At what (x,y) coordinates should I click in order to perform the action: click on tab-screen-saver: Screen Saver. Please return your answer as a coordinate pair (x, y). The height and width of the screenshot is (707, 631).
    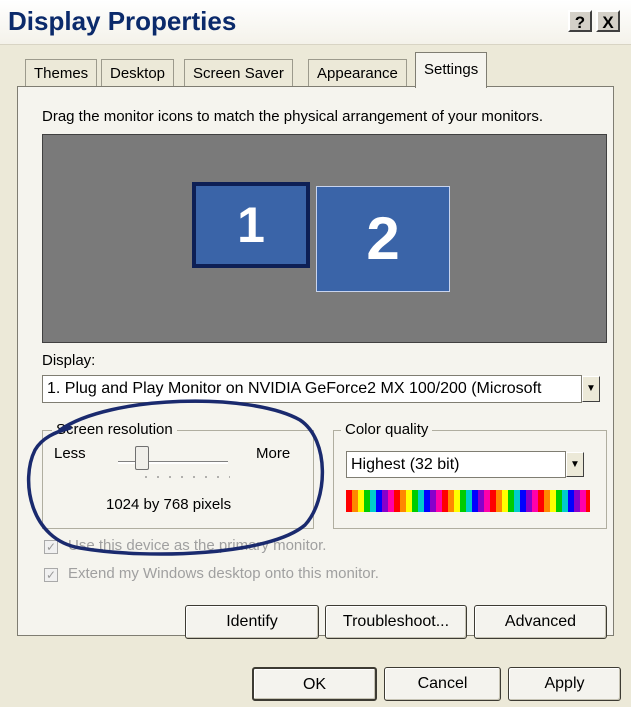
    Looking at the image, I should click on (238, 72).